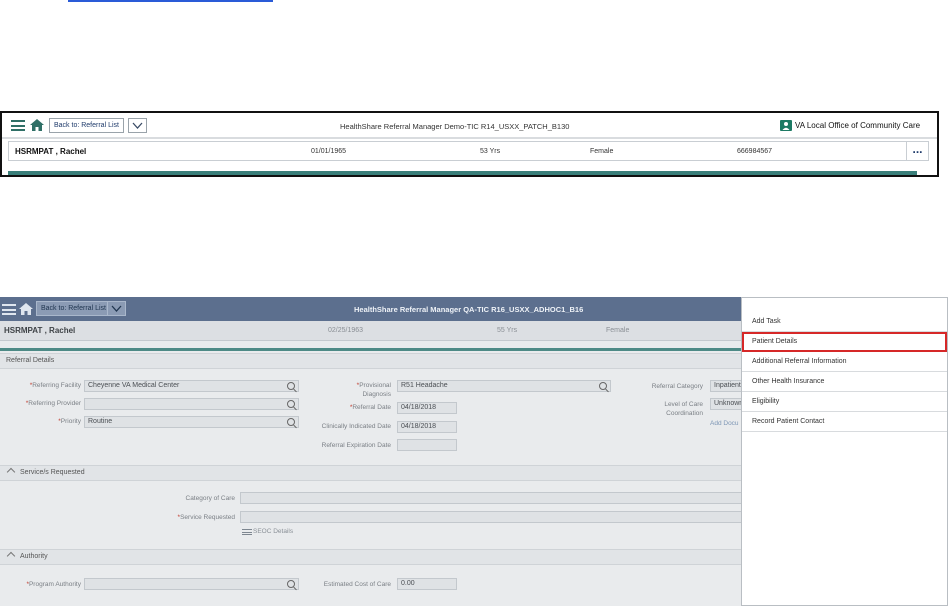  Describe the element at coordinates (357, 584) in the screenshot. I see `estimated-cost-label: Estimated Cost of Care` at that location.